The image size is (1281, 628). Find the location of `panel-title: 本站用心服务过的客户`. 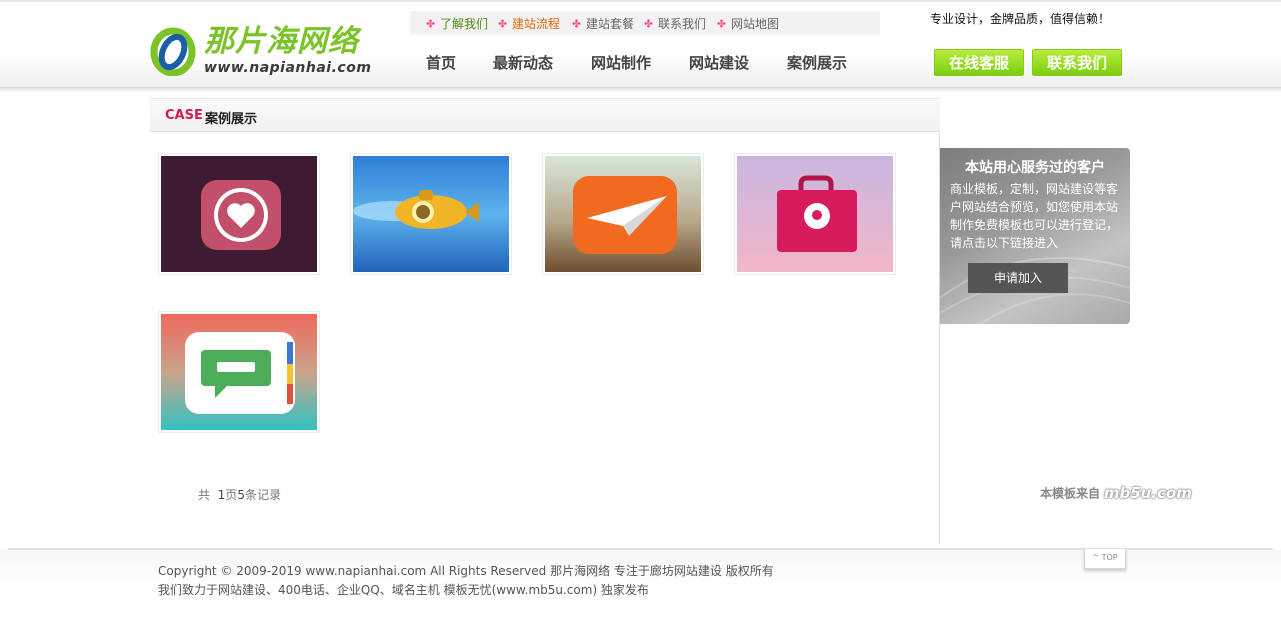

panel-title: 本站用心服务过的客户 is located at coordinates (1035, 168).